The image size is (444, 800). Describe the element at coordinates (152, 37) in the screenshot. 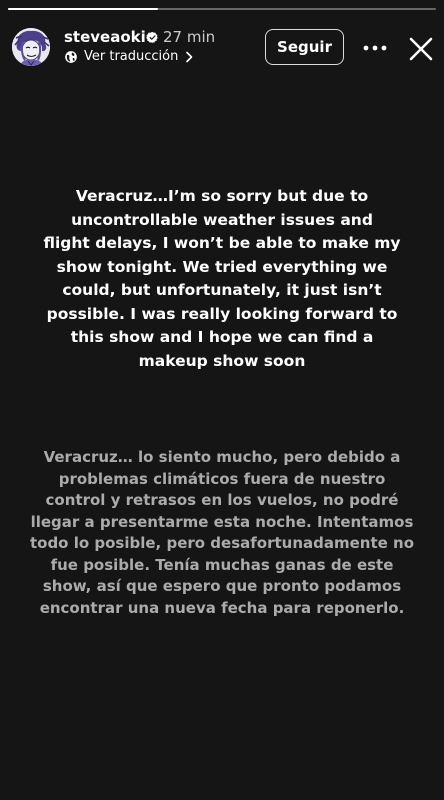

I see `verified-badge-icon` at that location.